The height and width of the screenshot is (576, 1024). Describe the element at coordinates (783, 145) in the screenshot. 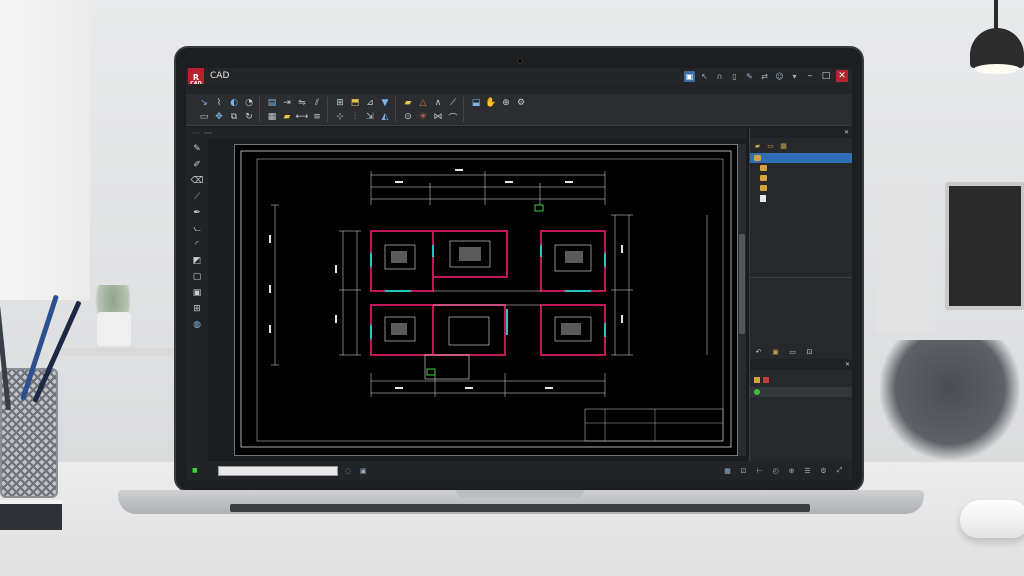

I see `save-icon: ▦` at that location.